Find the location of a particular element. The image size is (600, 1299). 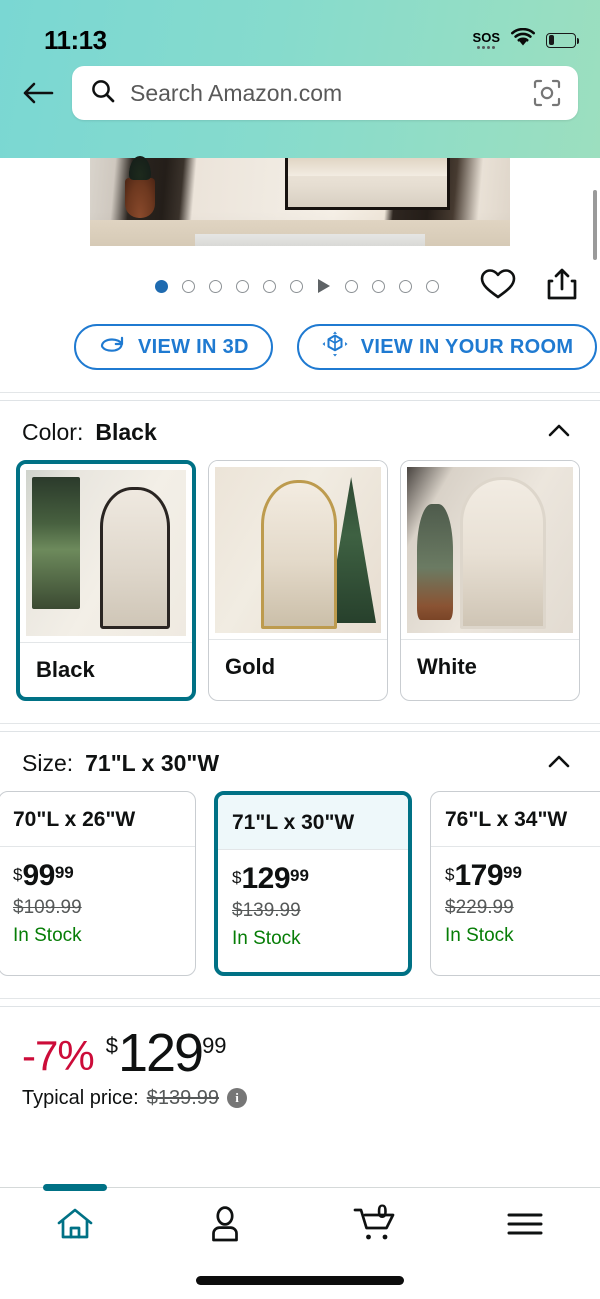

price-whole-main: 129 is located at coordinates (160, 1053).